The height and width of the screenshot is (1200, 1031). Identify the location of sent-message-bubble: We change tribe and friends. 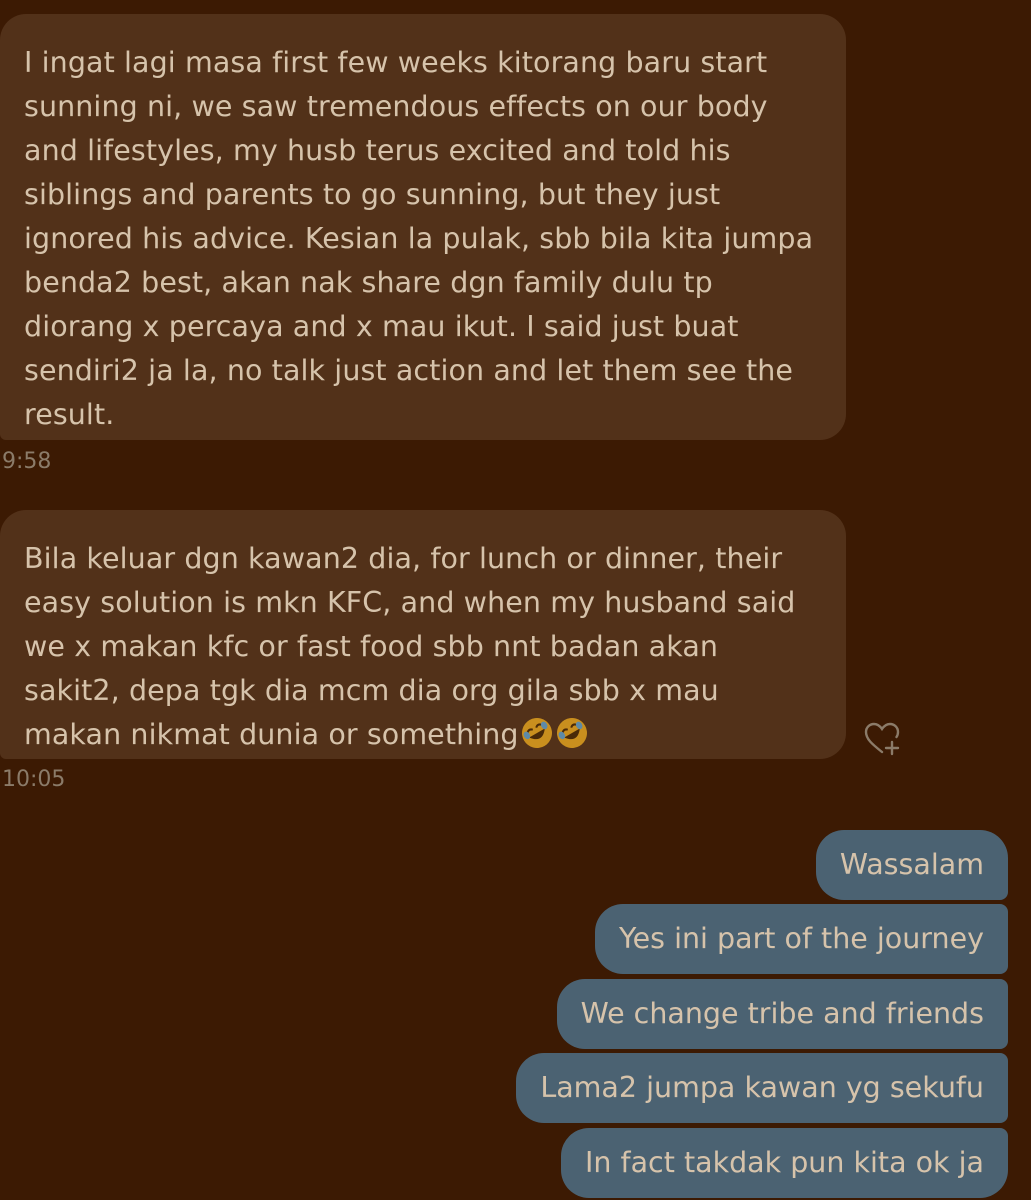
(782, 1014).